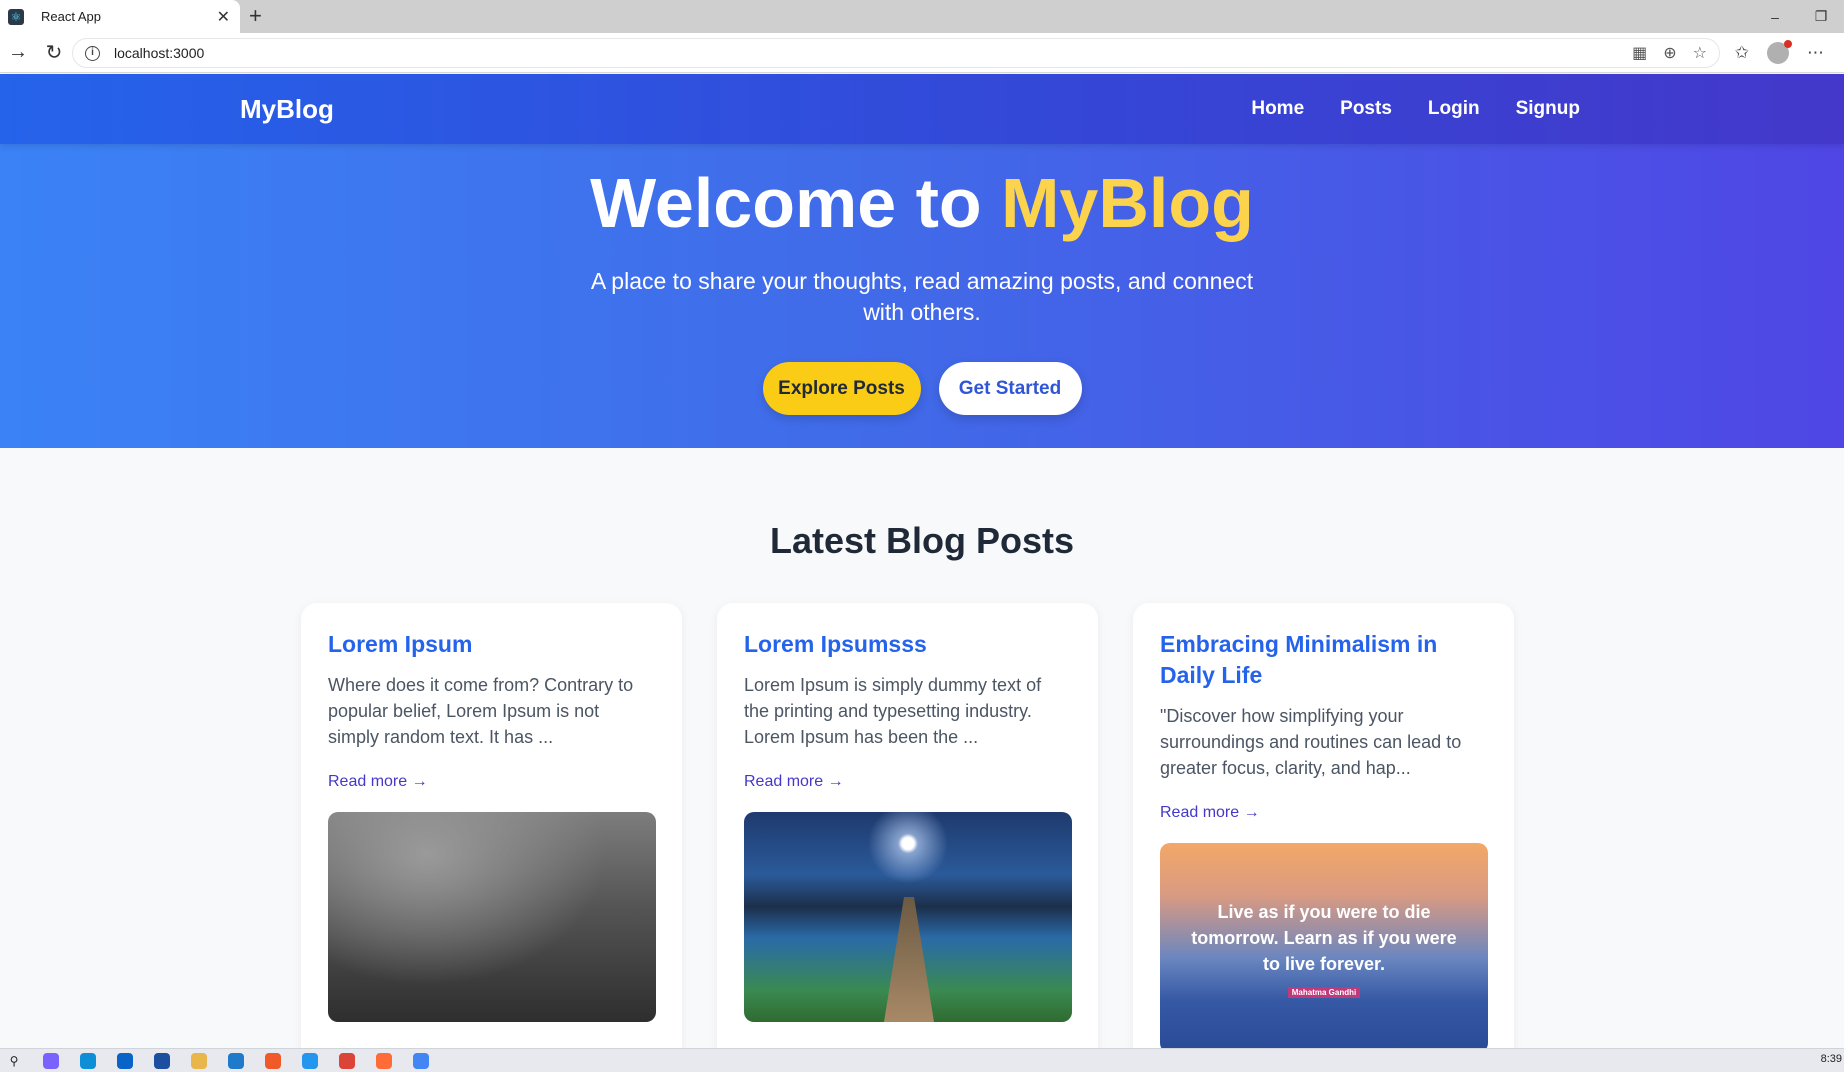 This screenshot has height=1072, width=1844. What do you see at coordinates (287, 109) in the screenshot?
I see `site-brand: MyBlog` at bounding box center [287, 109].